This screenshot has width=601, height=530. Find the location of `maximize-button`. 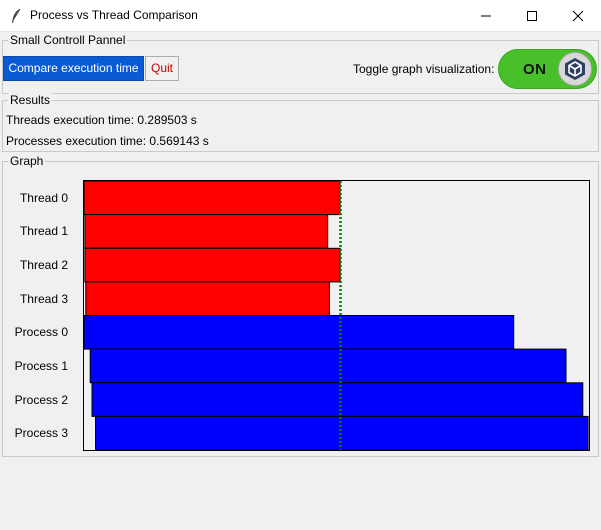

maximize-button is located at coordinates (532, 15).